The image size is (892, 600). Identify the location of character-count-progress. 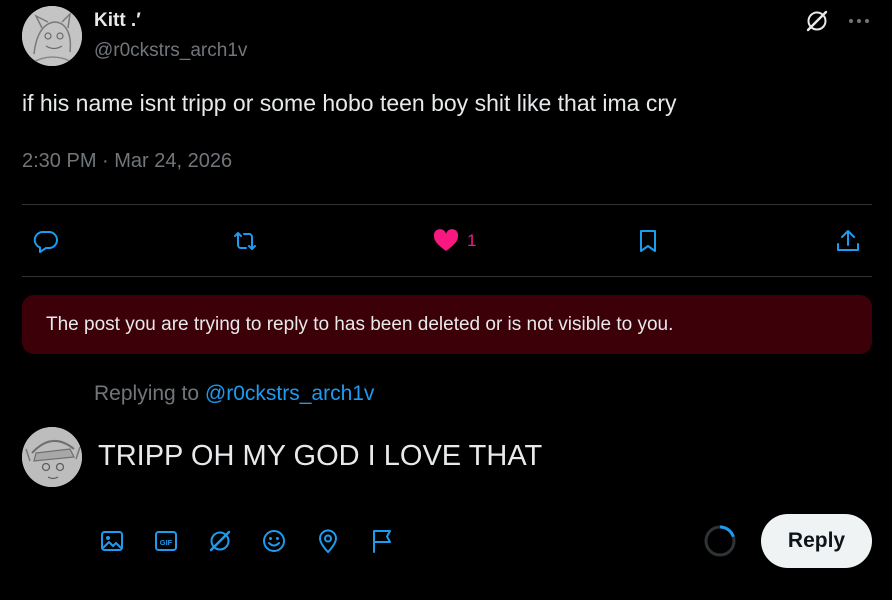
(720, 541).